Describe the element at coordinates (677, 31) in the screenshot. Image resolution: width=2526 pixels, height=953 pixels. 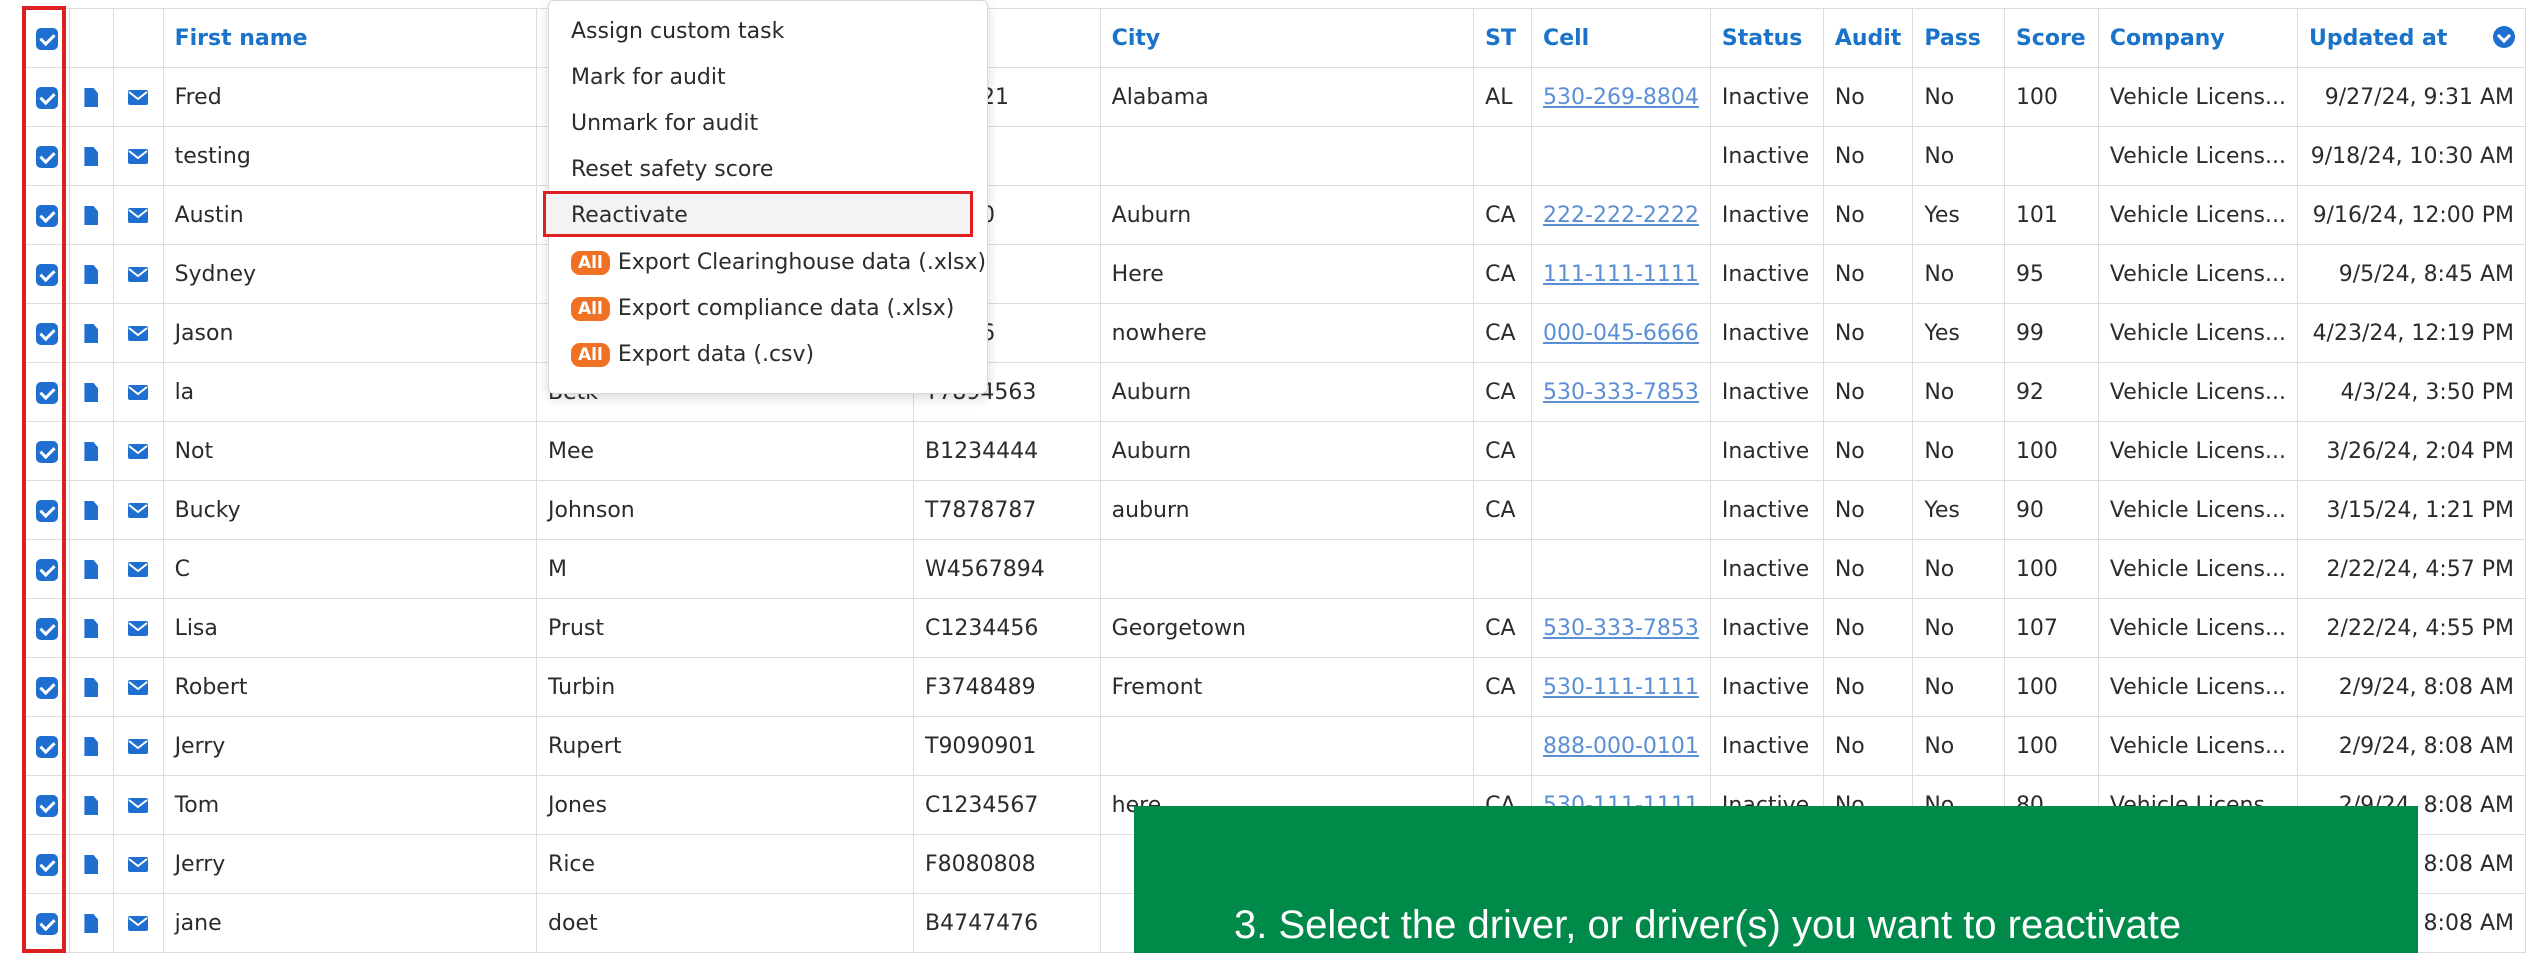
I see `menu-item-assign-custom-task: Assign custom task` at that location.